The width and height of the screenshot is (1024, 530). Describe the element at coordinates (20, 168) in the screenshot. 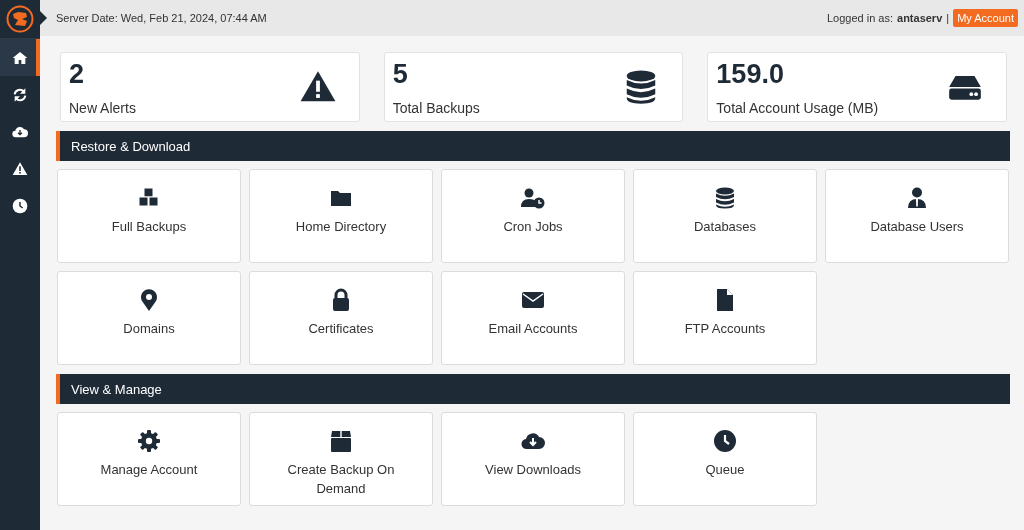

I see `warning-icon` at that location.